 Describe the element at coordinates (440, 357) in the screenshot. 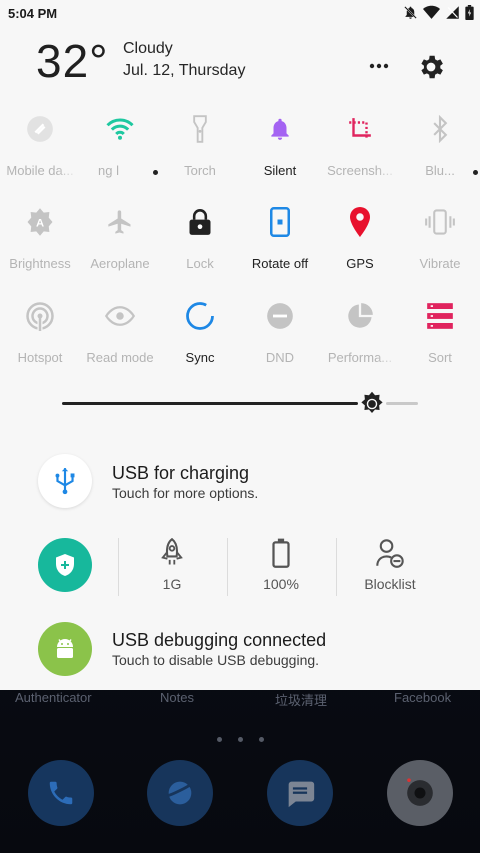

I see `tile-label: Sort` at that location.